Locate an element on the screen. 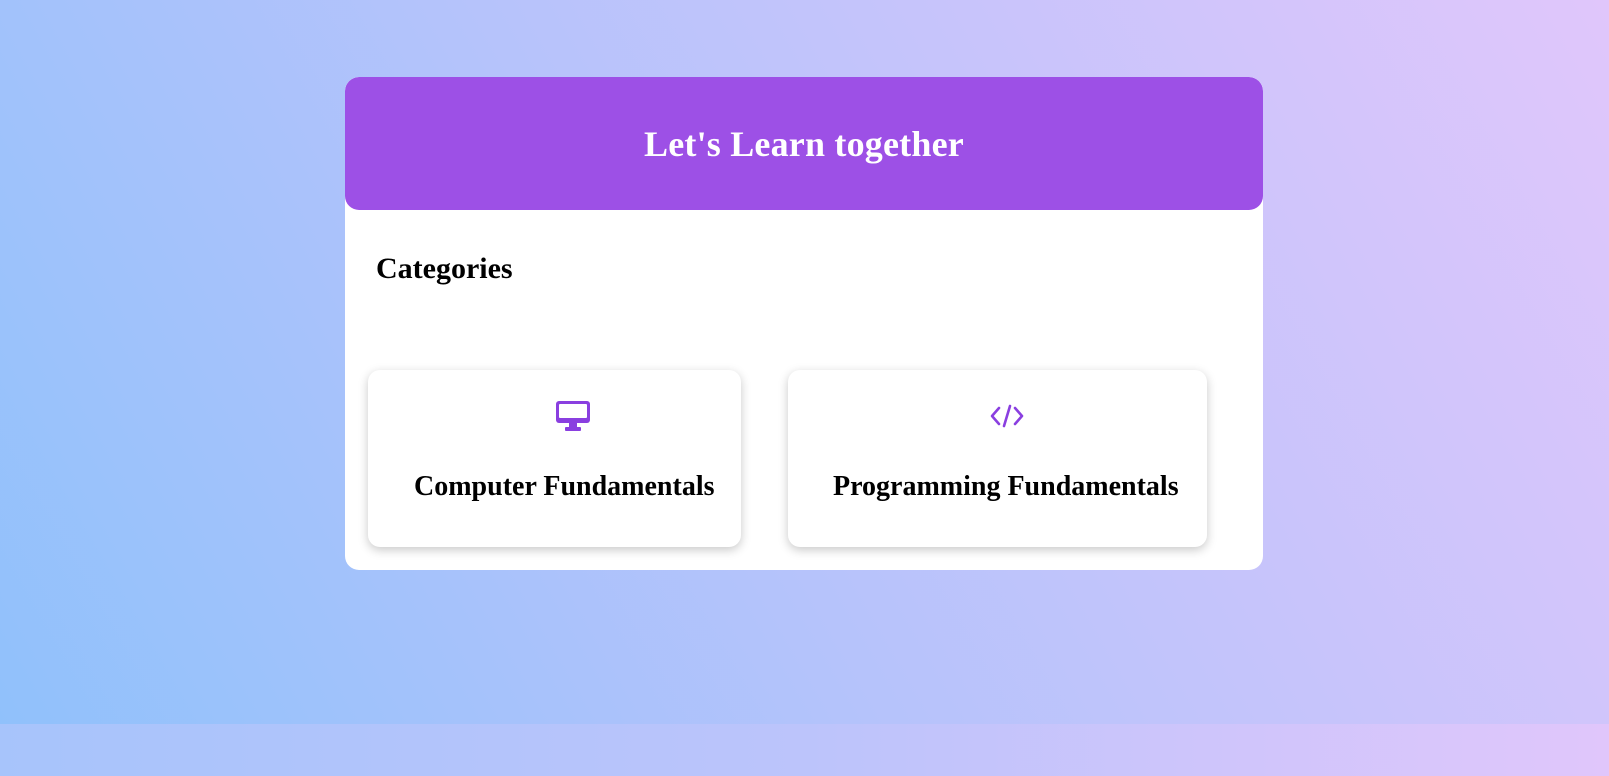  categories-heading: Categories is located at coordinates (444, 268).